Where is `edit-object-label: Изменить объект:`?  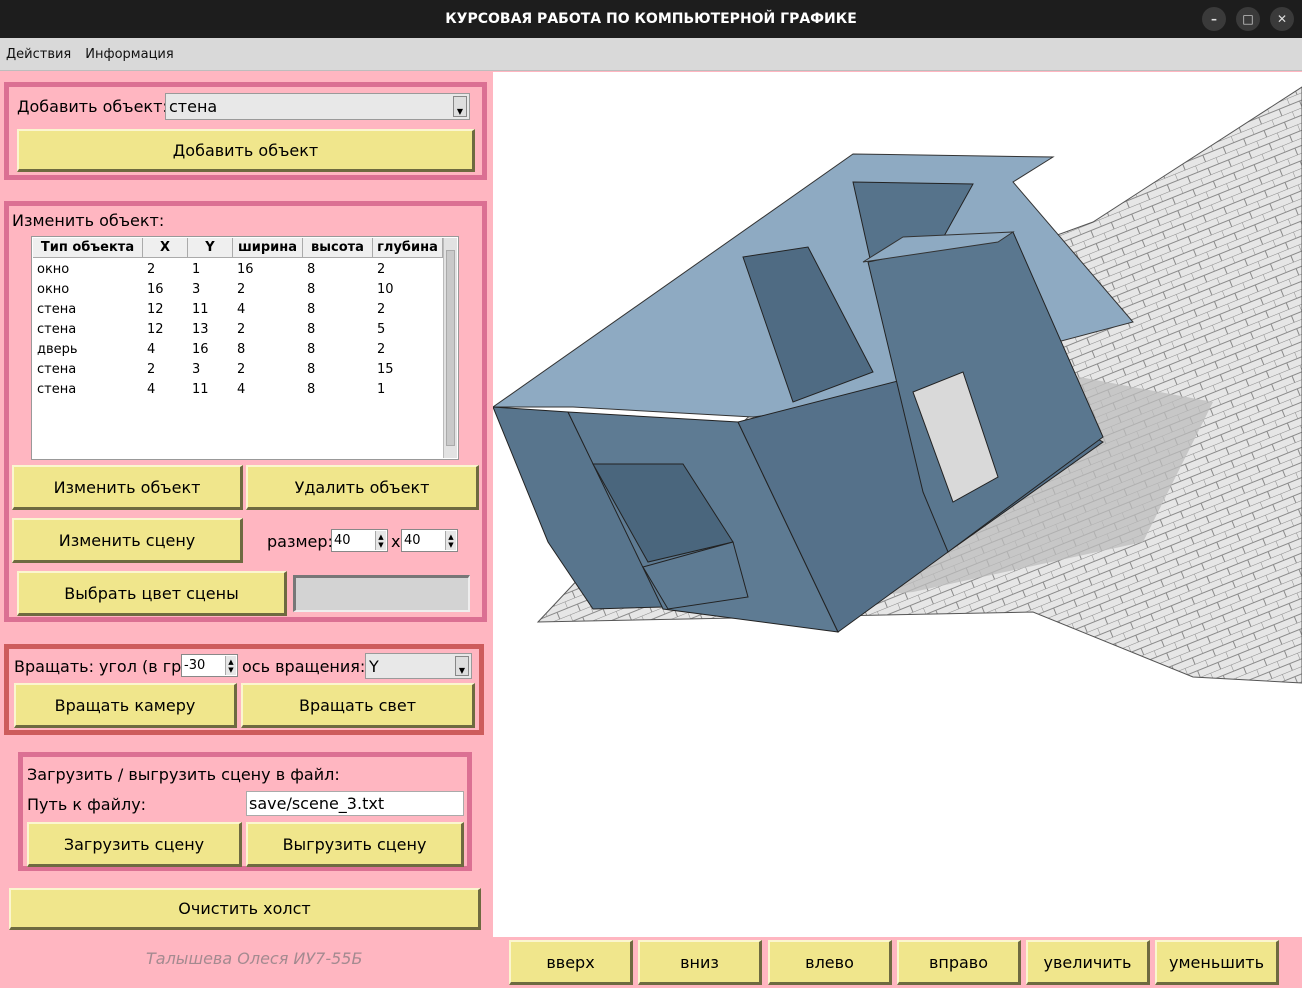
edit-object-label: Изменить объект: is located at coordinates (88, 220).